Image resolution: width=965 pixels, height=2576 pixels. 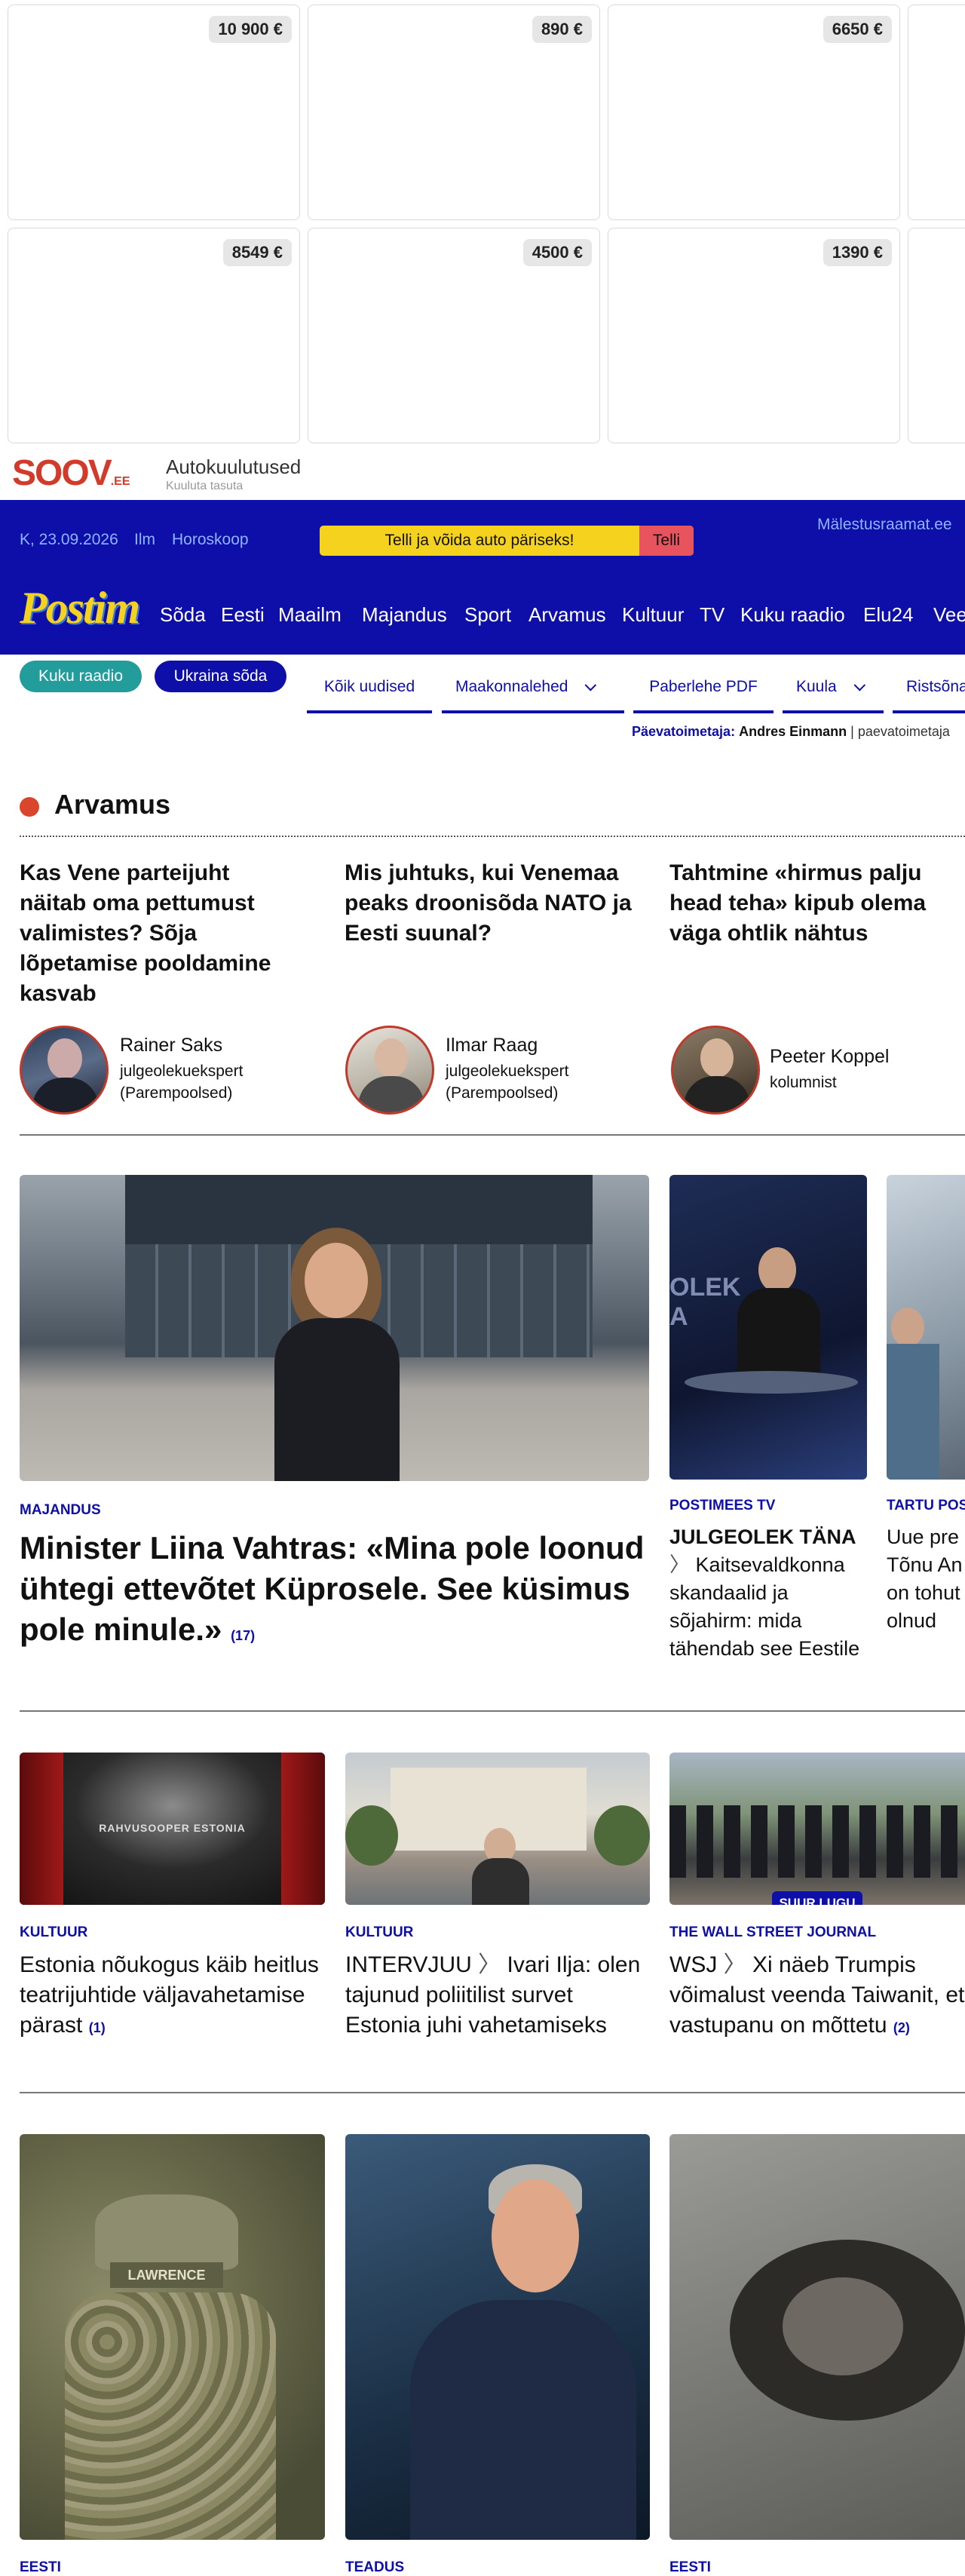 What do you see at coordinates (172, 2337) in the screenshot?
I see `story-image: LAWRENCE` at bounding box center [172, 2337].